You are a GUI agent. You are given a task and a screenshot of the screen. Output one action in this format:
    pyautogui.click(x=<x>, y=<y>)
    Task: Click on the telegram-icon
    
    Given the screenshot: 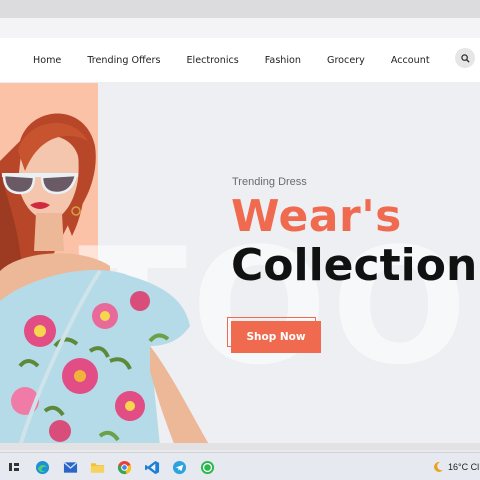 What is the action you would take?
    pyautogui.click(x=179, y=467)
    